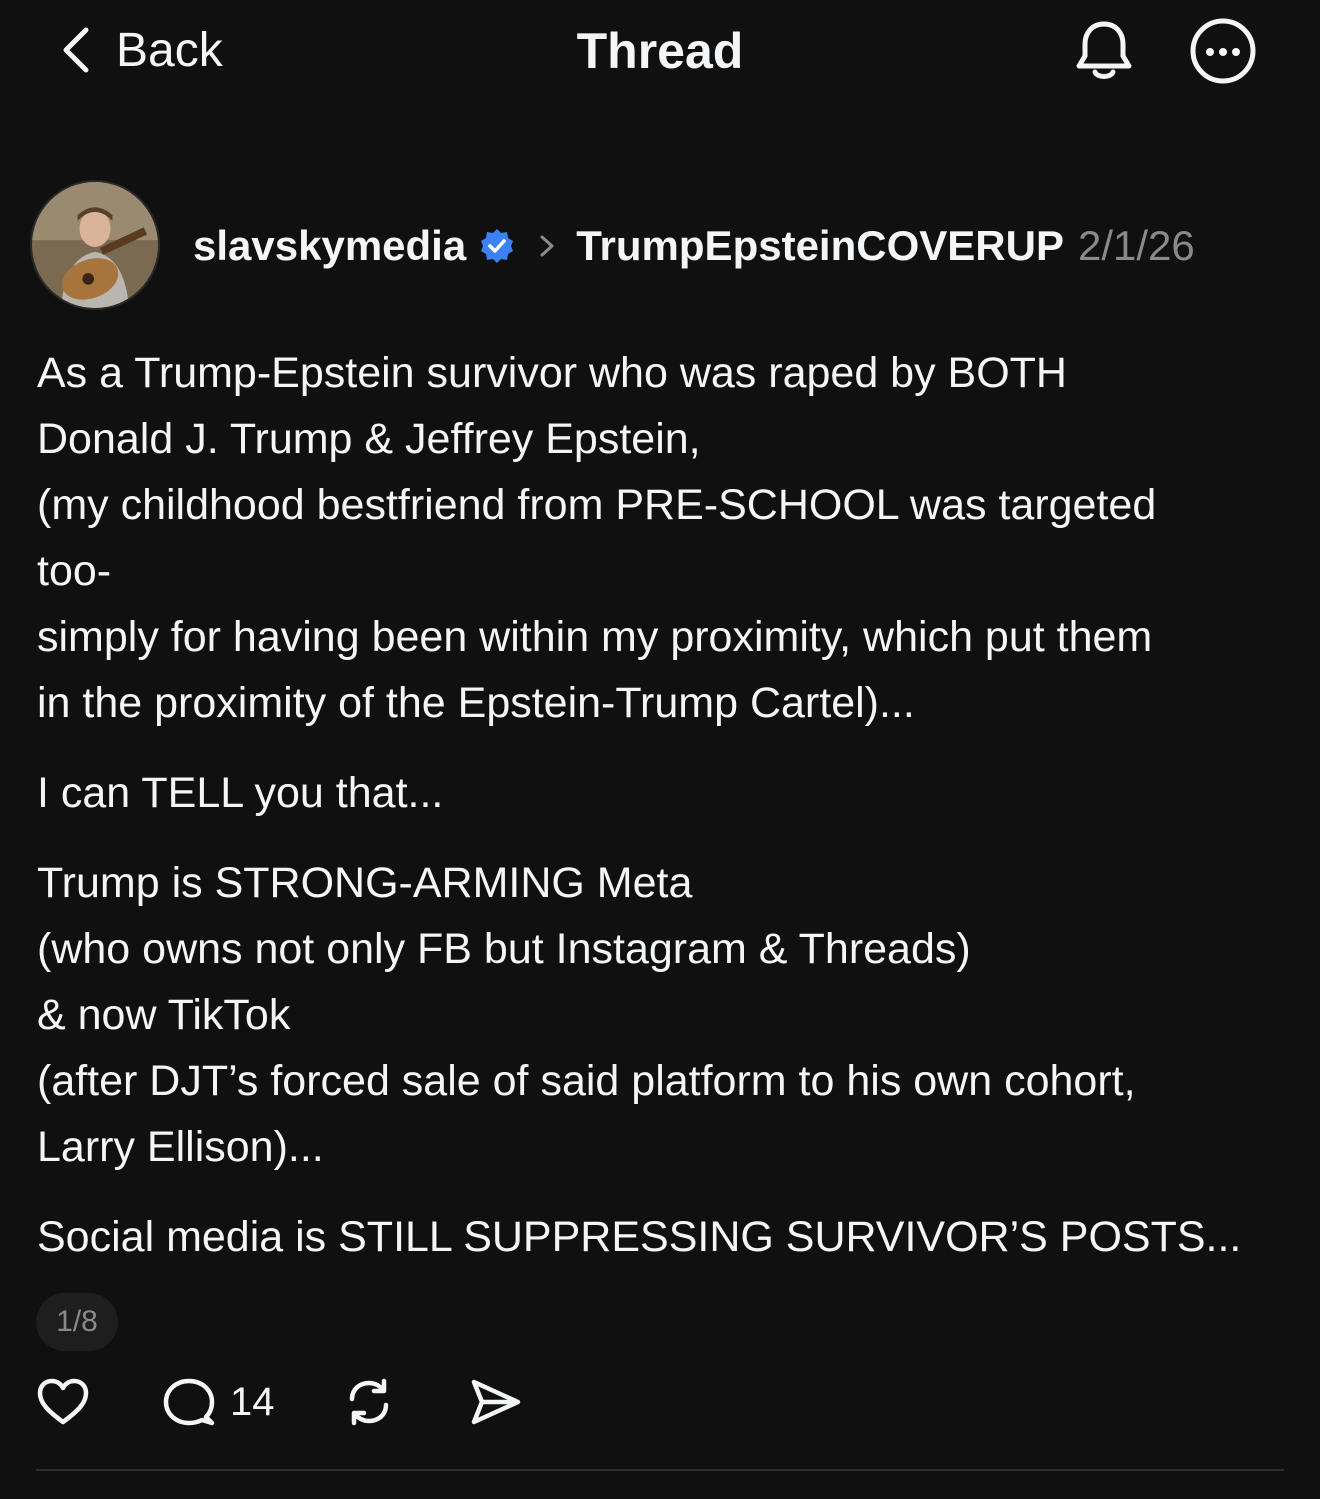 The width and height of the screenshot is (1320, 1499). Describe the element at coordinates (1223, 51) in the screenshot. I see `more-icon` at that location.